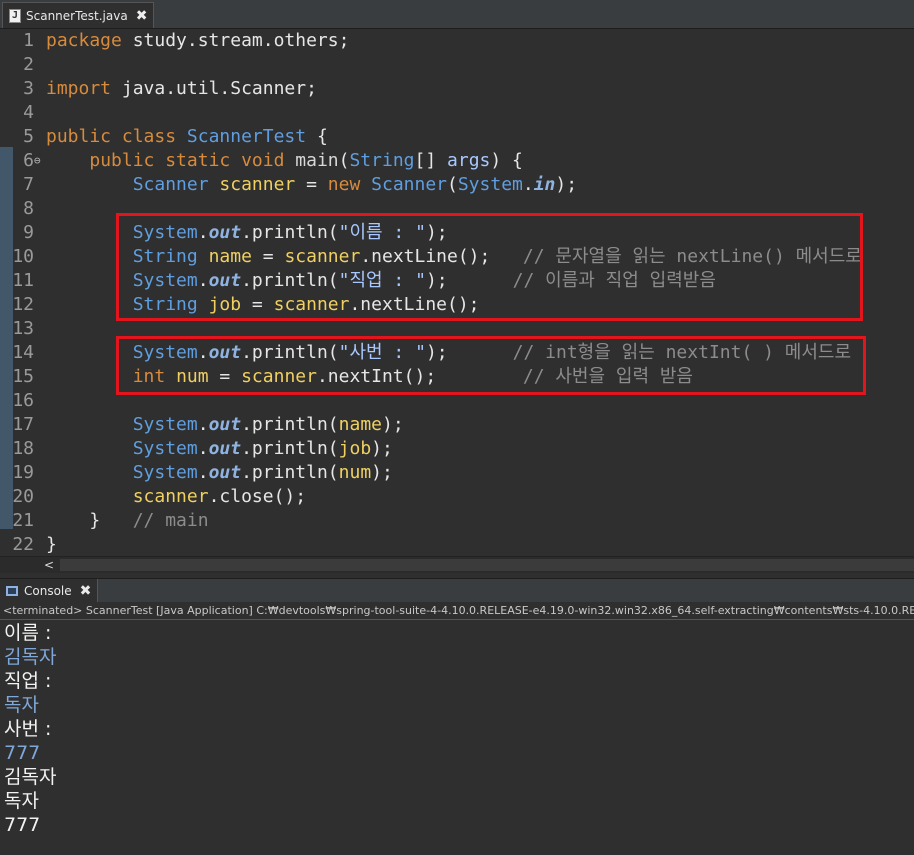 This screenshot has height=855, width=914. What do you see at coordinates (225, 448) in the screenshot?
I see `code-token: out` at bounding box center [225, 448].